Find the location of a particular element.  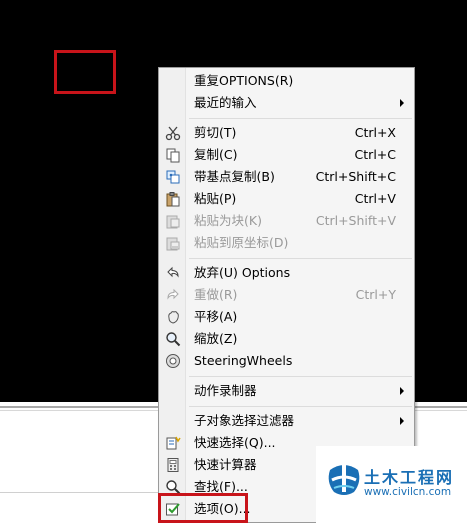

watermark-title: 土木工程网 is located at coordinates (409, 477).